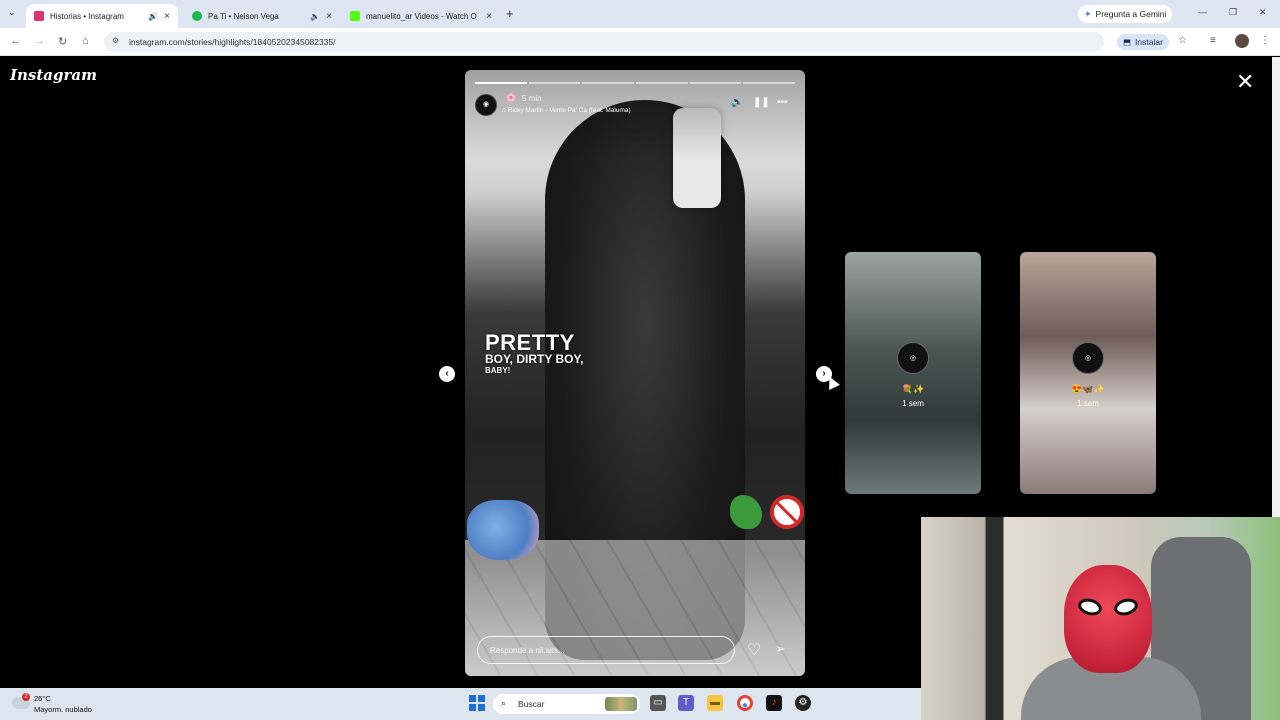 The image size is (1280, 720). Describe the element at coordinates (503, 530) in the screenshot. I see `stitch-sticker` at that location.